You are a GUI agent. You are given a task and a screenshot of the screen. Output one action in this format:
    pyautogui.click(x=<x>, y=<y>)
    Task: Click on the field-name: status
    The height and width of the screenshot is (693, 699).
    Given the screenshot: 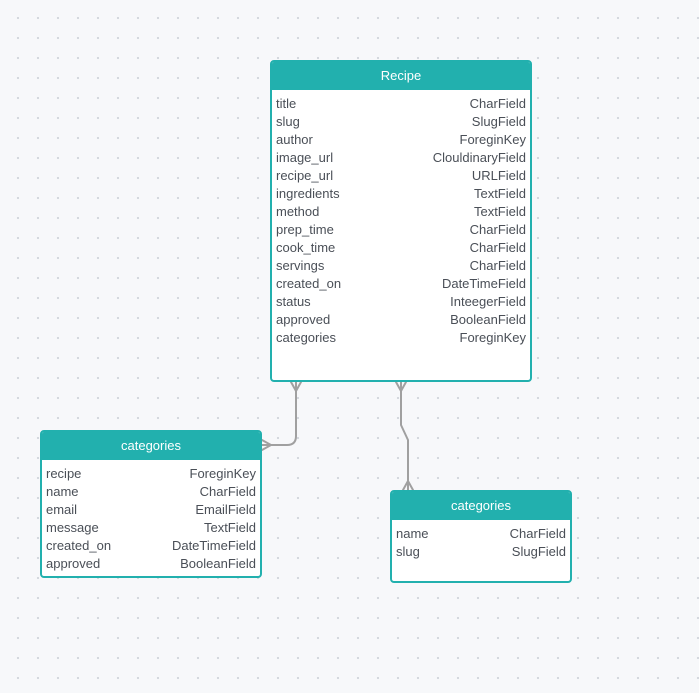 What is the action you would take?
    pyautogui.click(x=293, y=301)
    